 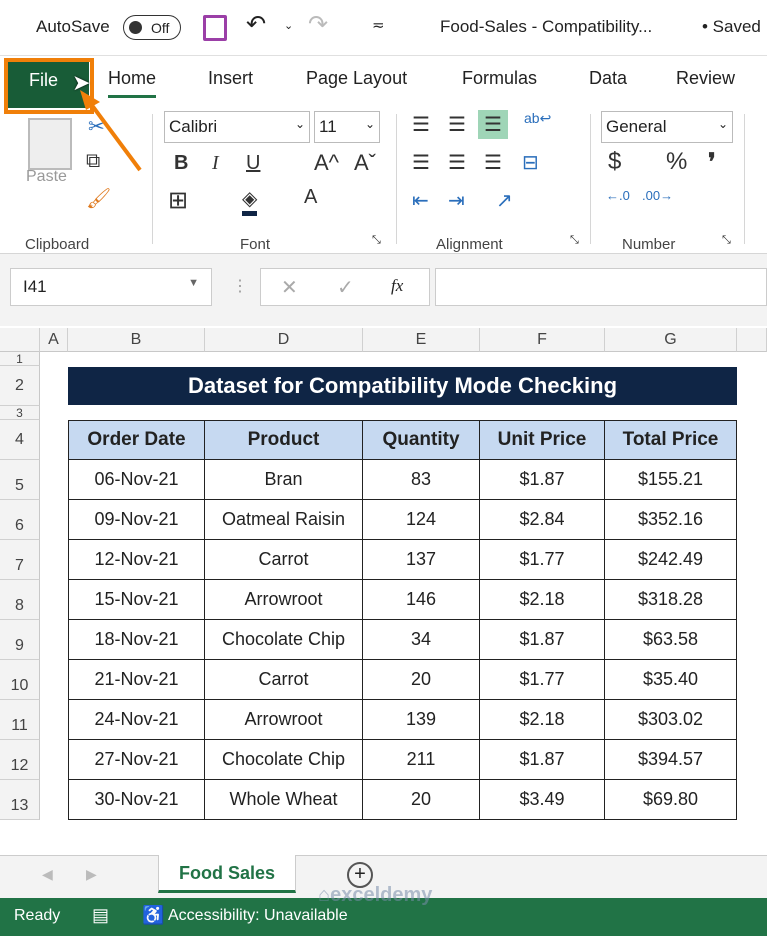 I want to click on scroll-left-icon: ◀, so click(x=47, y=874).